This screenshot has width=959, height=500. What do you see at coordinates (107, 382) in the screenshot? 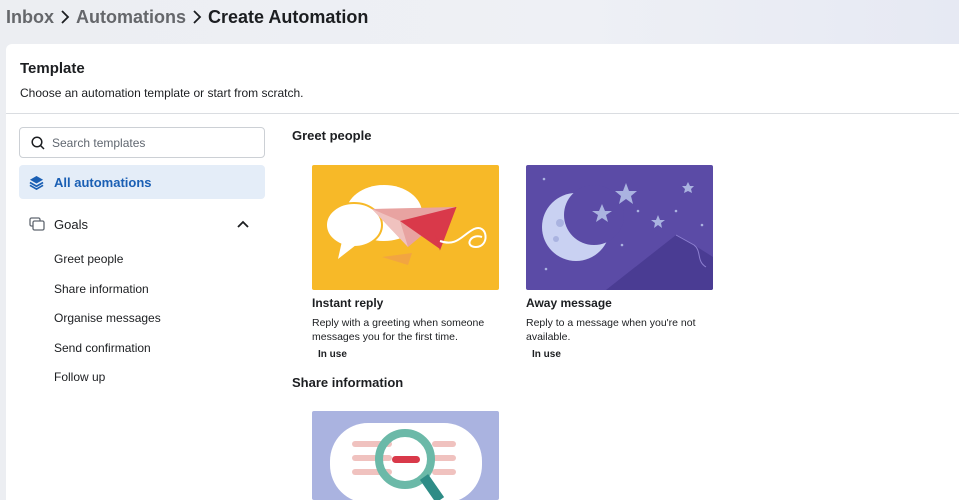
I see `sidebar-item-follow-up: Follow up` at bounding box center [107, 382].